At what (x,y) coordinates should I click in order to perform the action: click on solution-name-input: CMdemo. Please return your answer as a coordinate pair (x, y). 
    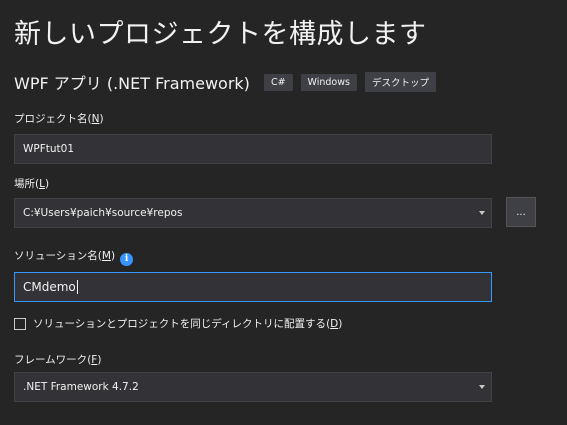
    Looking at the image, I should click on (253, 287).